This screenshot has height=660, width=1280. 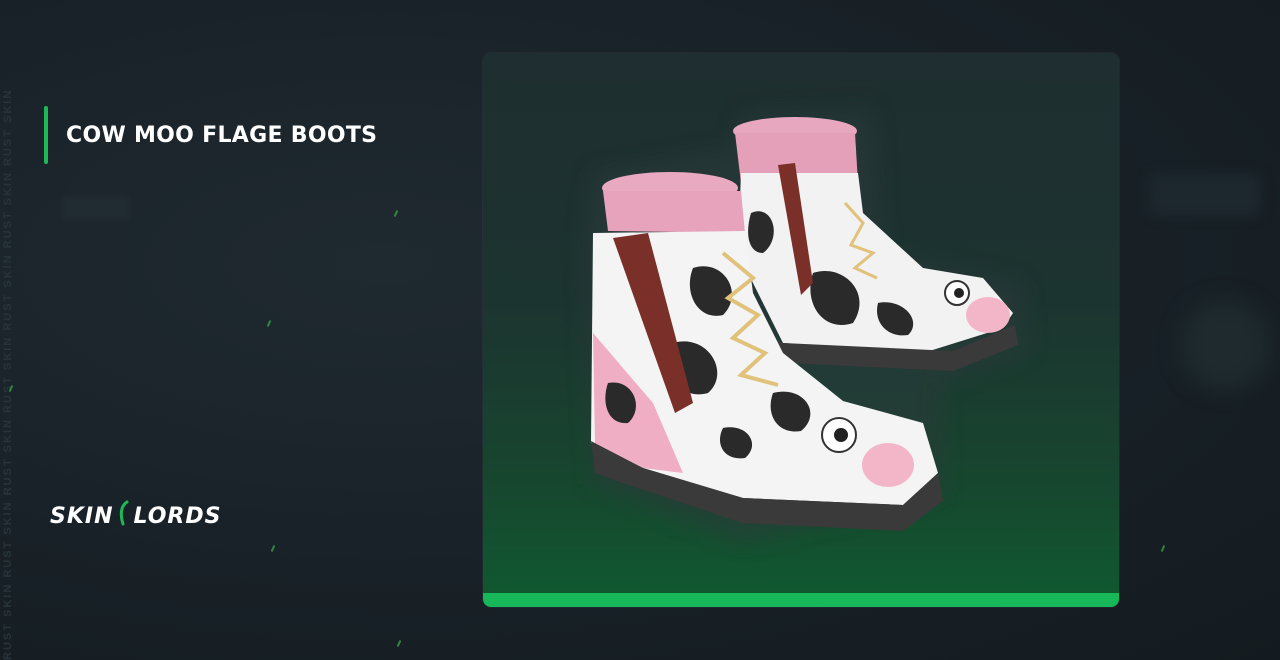 I want to click on logo-text-right: LORDS, so click(x=177, y=516).